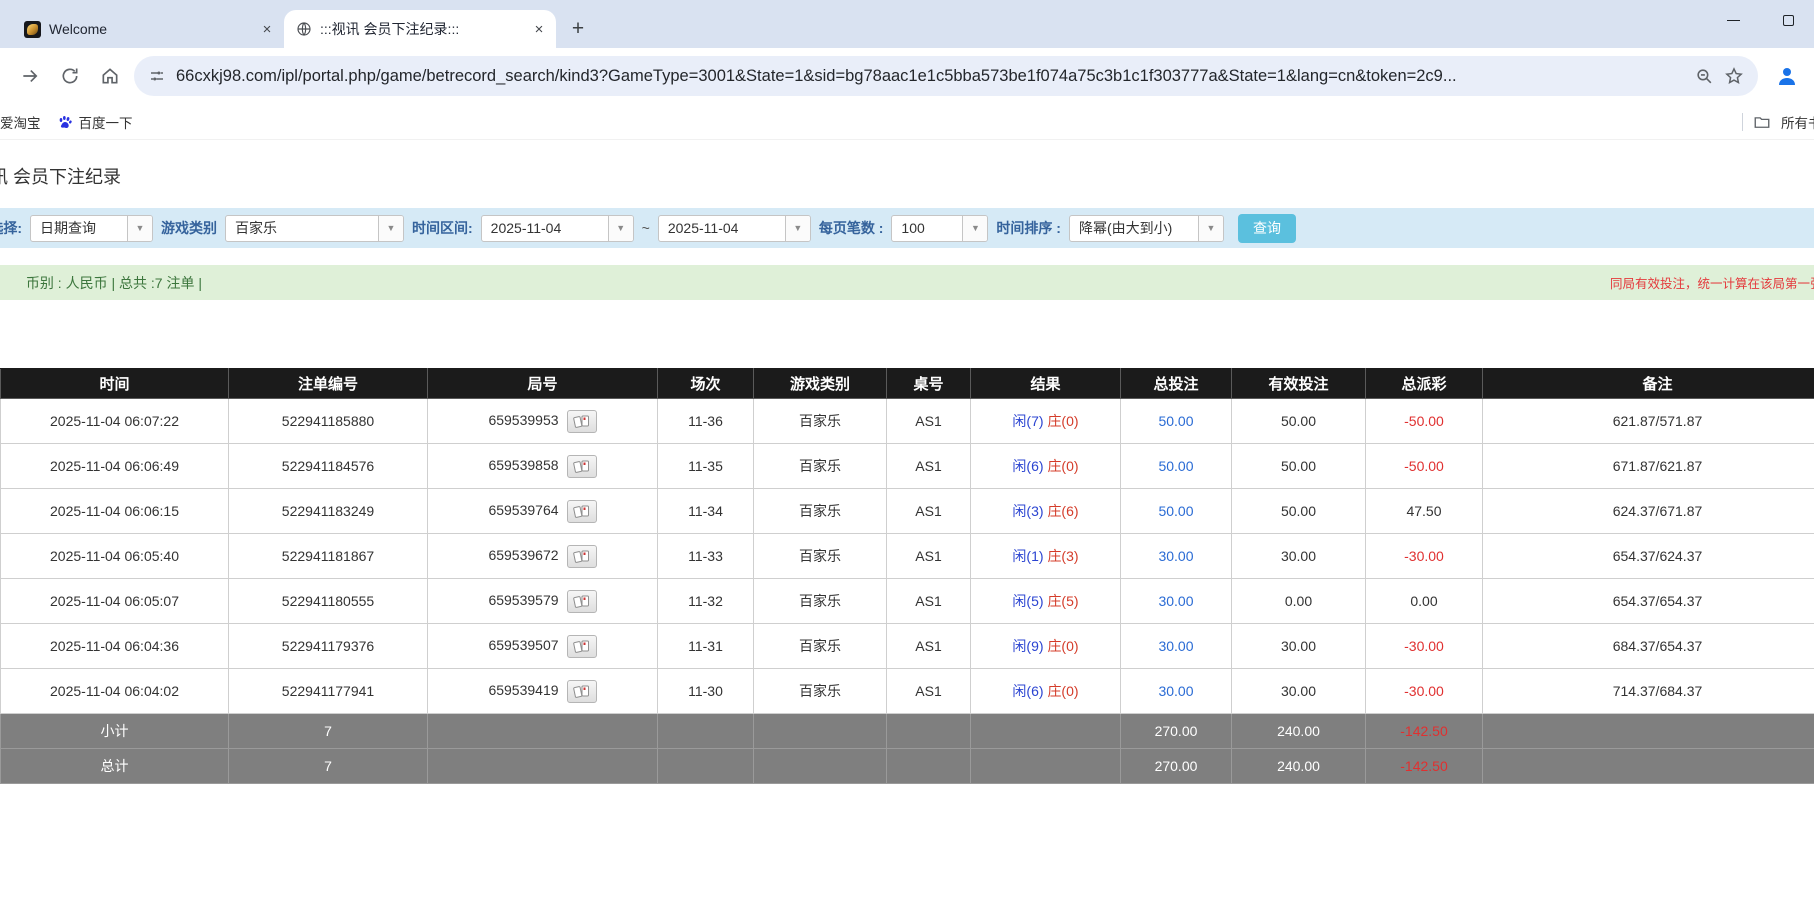 The width and height of the screenshot is (1814, 899). What do you see at coordinates (328, 383) in the screenshot?
I see `column-header: 注单编号` at bounding box center [328, 383].